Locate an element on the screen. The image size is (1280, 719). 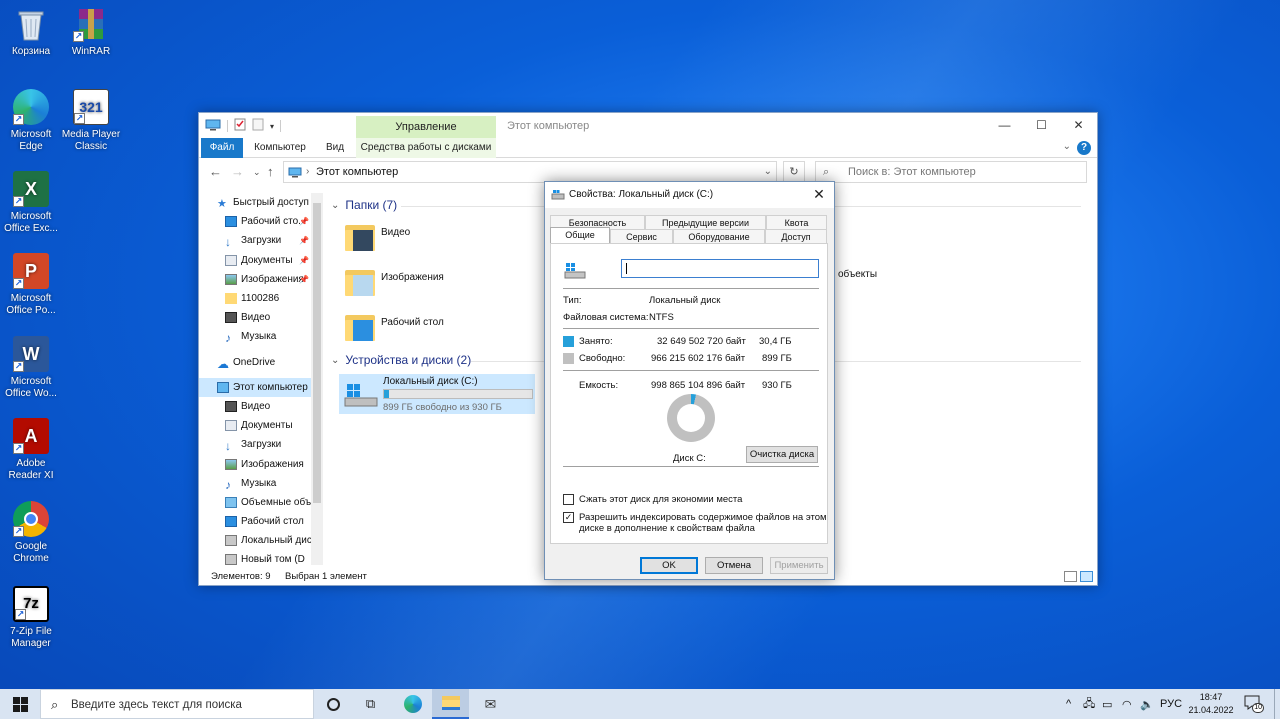
minimize-button: — is located at coordinates (1004, 125).